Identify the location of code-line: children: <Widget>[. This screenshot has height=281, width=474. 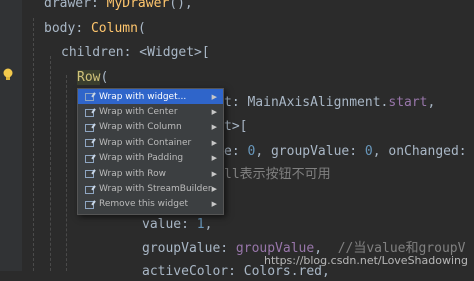
(135, 52).